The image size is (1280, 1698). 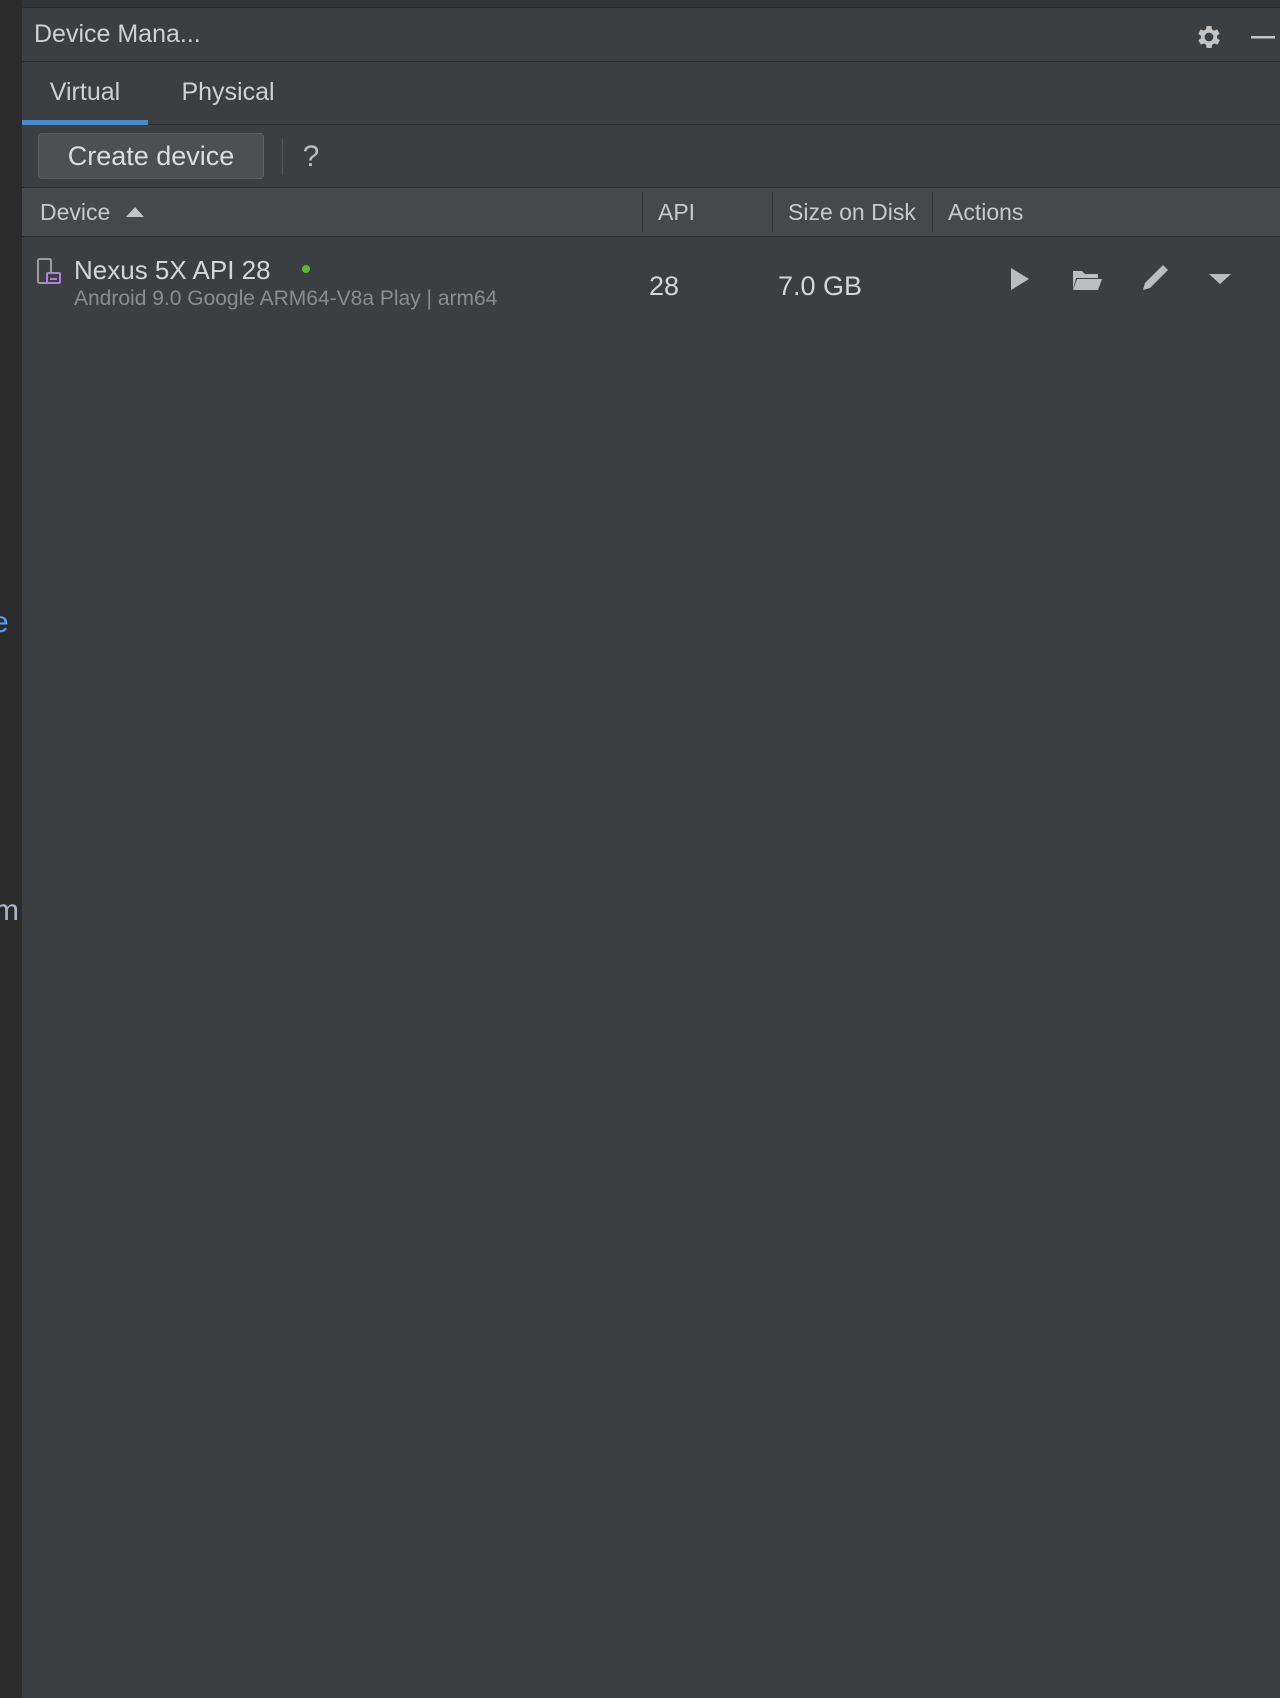 I want to click on folder-icon, so click(x=1086, y=279).